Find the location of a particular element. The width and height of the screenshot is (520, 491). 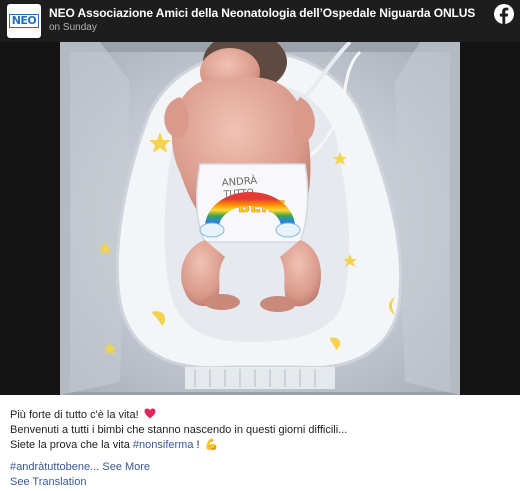

flexed-biceps-emoji: 💪 is located at coordinates (211, 445).